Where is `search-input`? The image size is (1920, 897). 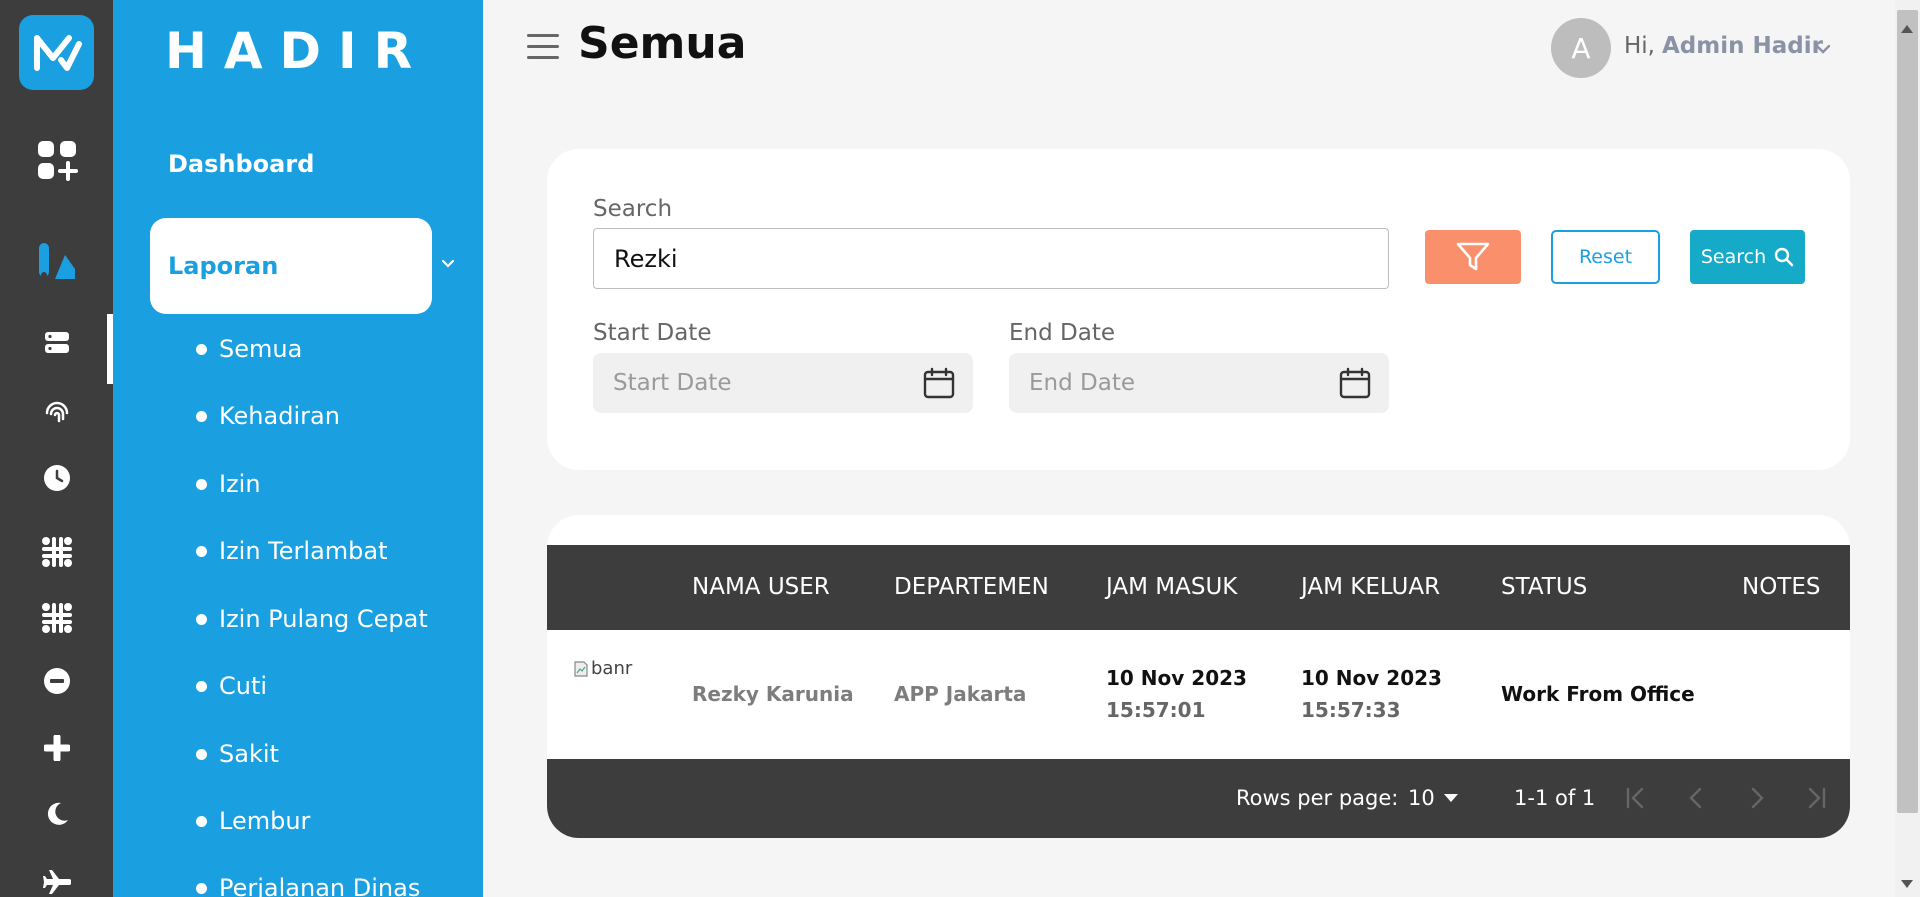 search-input is located at coordinates (991, 258).